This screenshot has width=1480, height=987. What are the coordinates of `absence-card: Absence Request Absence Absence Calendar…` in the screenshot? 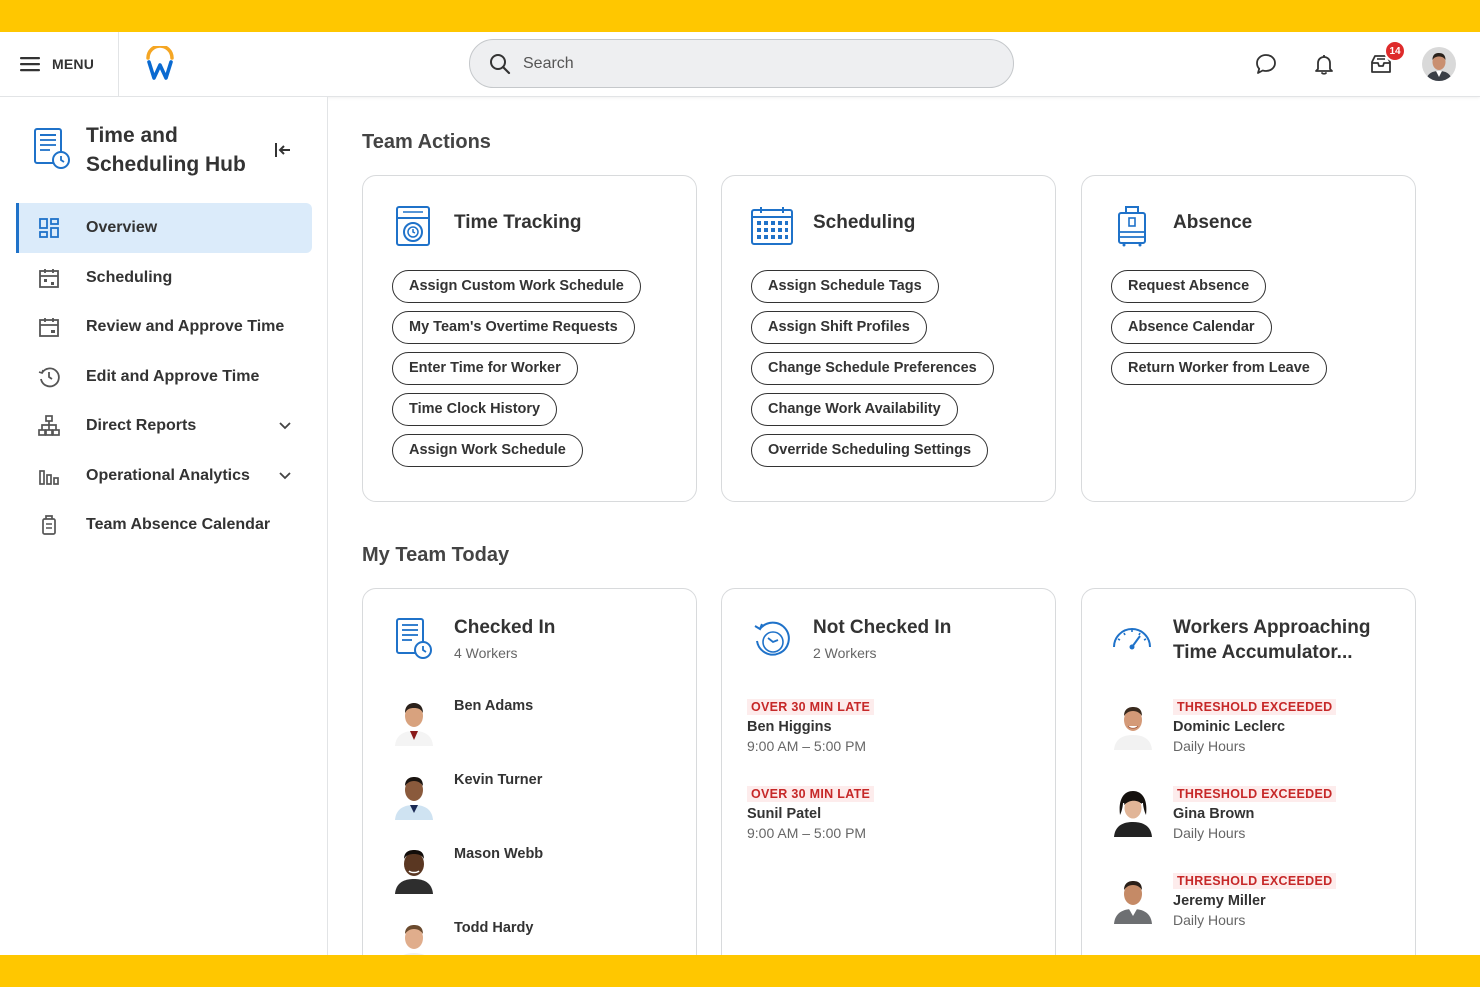 It's located at (1248, 338).